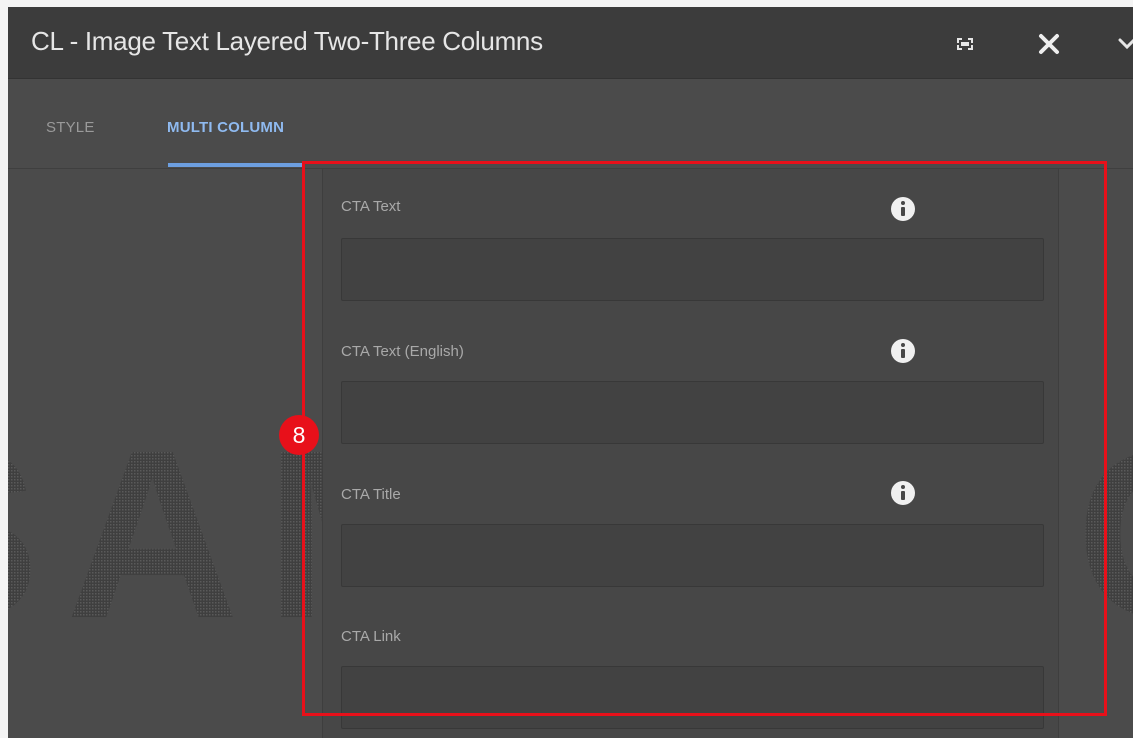 The image size is (1133, 738). I want to click on close-icon, so click(1049, 44).